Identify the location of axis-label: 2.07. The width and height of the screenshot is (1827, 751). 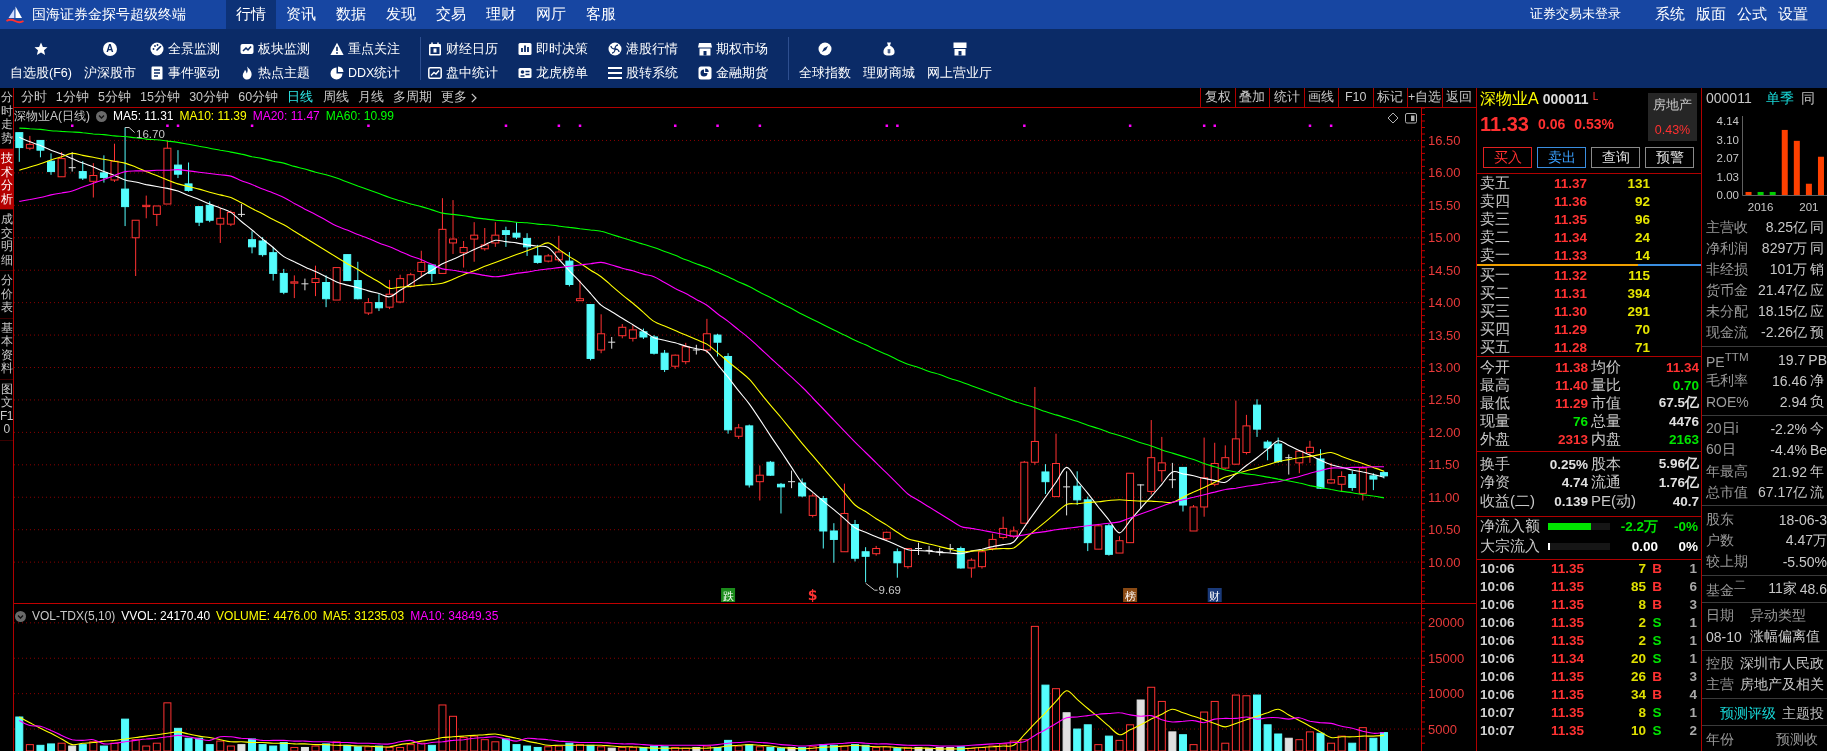
(1727, 158).